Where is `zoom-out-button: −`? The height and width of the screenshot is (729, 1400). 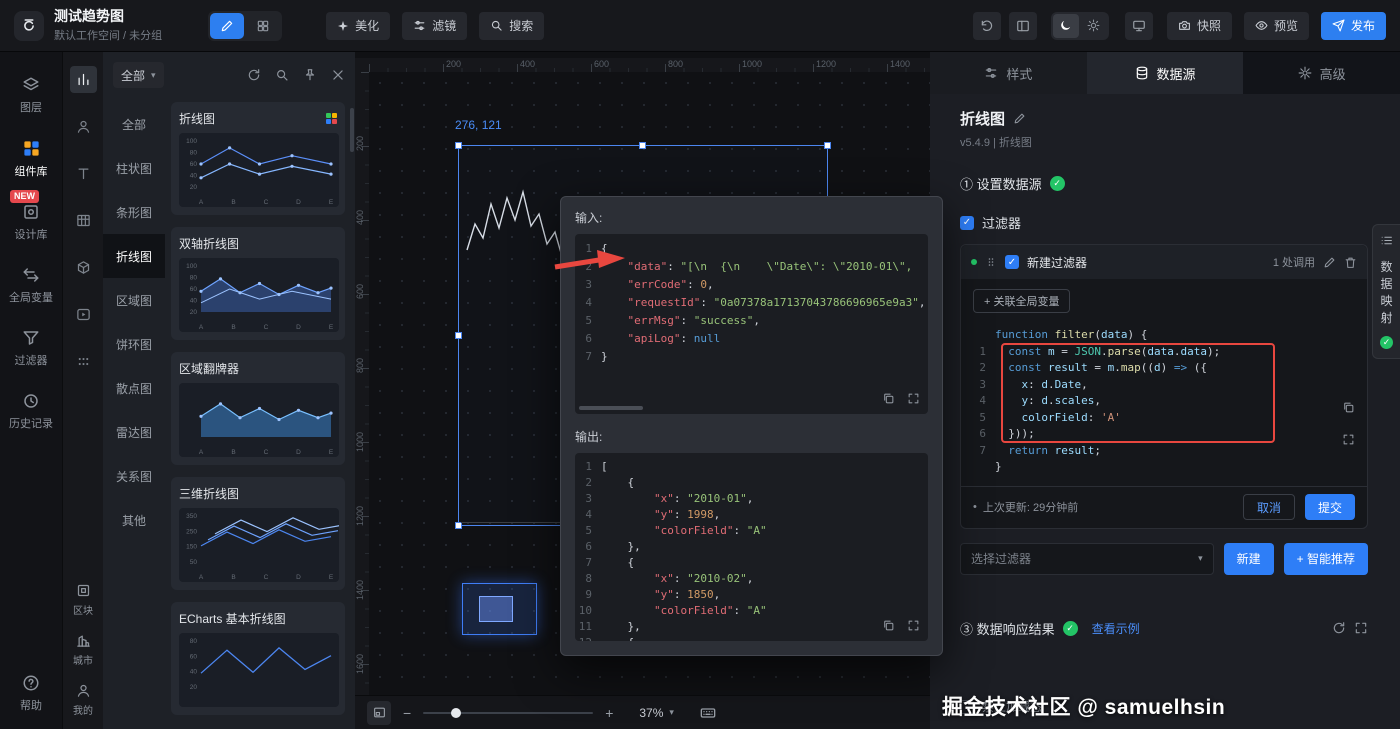 zoom-out-button: − is located at coordinates (407, 713).